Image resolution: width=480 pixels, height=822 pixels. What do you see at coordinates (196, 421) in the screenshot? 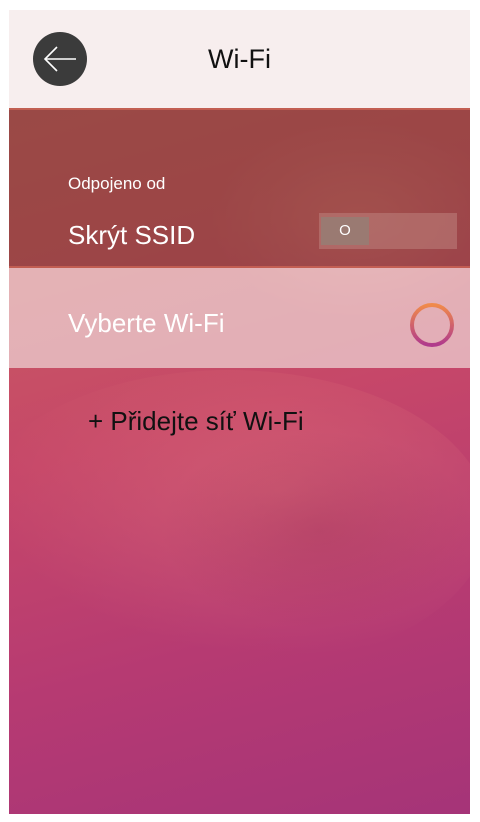
I see `add-wifi-network-link: + Přidejte síť Wi-Fi` at bounding box center [196, 421].